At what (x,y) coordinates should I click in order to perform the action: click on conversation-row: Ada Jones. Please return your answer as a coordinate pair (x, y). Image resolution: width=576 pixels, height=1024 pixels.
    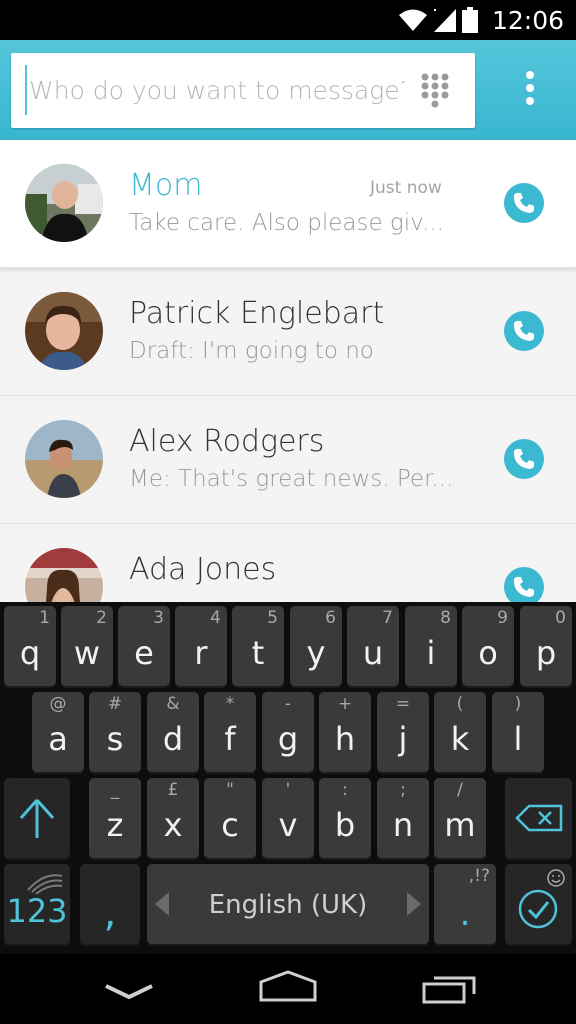
    Looking at the image, I should click on (288, 563).